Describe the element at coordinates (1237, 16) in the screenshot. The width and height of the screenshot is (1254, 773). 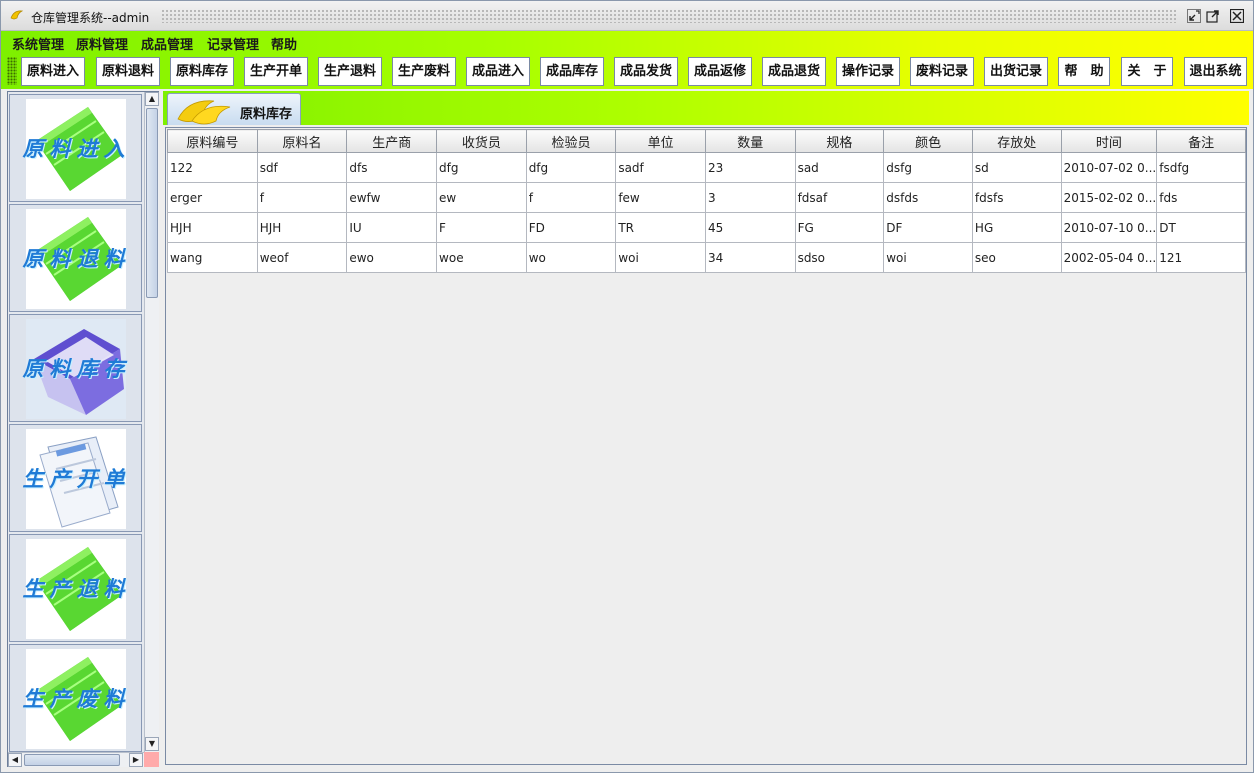
I see `close-icon` at that location.